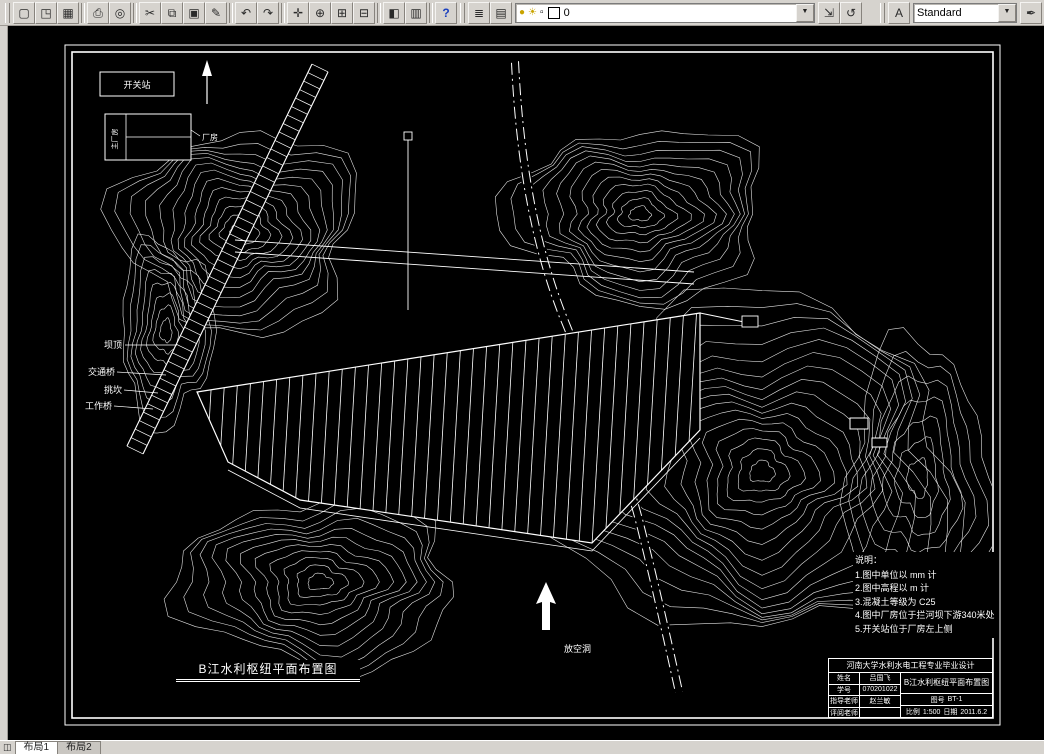 Image resolution: width=1044 pixels, height=754 pixels. Describe the element at coordinates (844, 712) in the screenshot. I see `reviewer-label: 评阅老师` at that location.